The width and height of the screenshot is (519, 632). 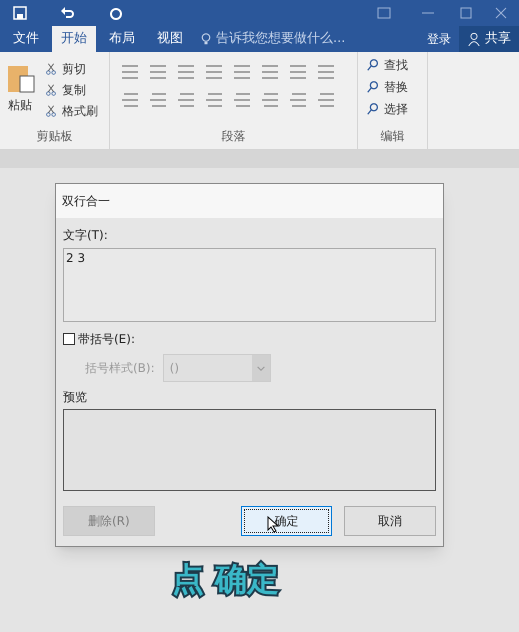 What do you see at coordinates (86, 235) in the screenshot?
I see `text-label: 文字(T):` at bounding box center [86, 235].